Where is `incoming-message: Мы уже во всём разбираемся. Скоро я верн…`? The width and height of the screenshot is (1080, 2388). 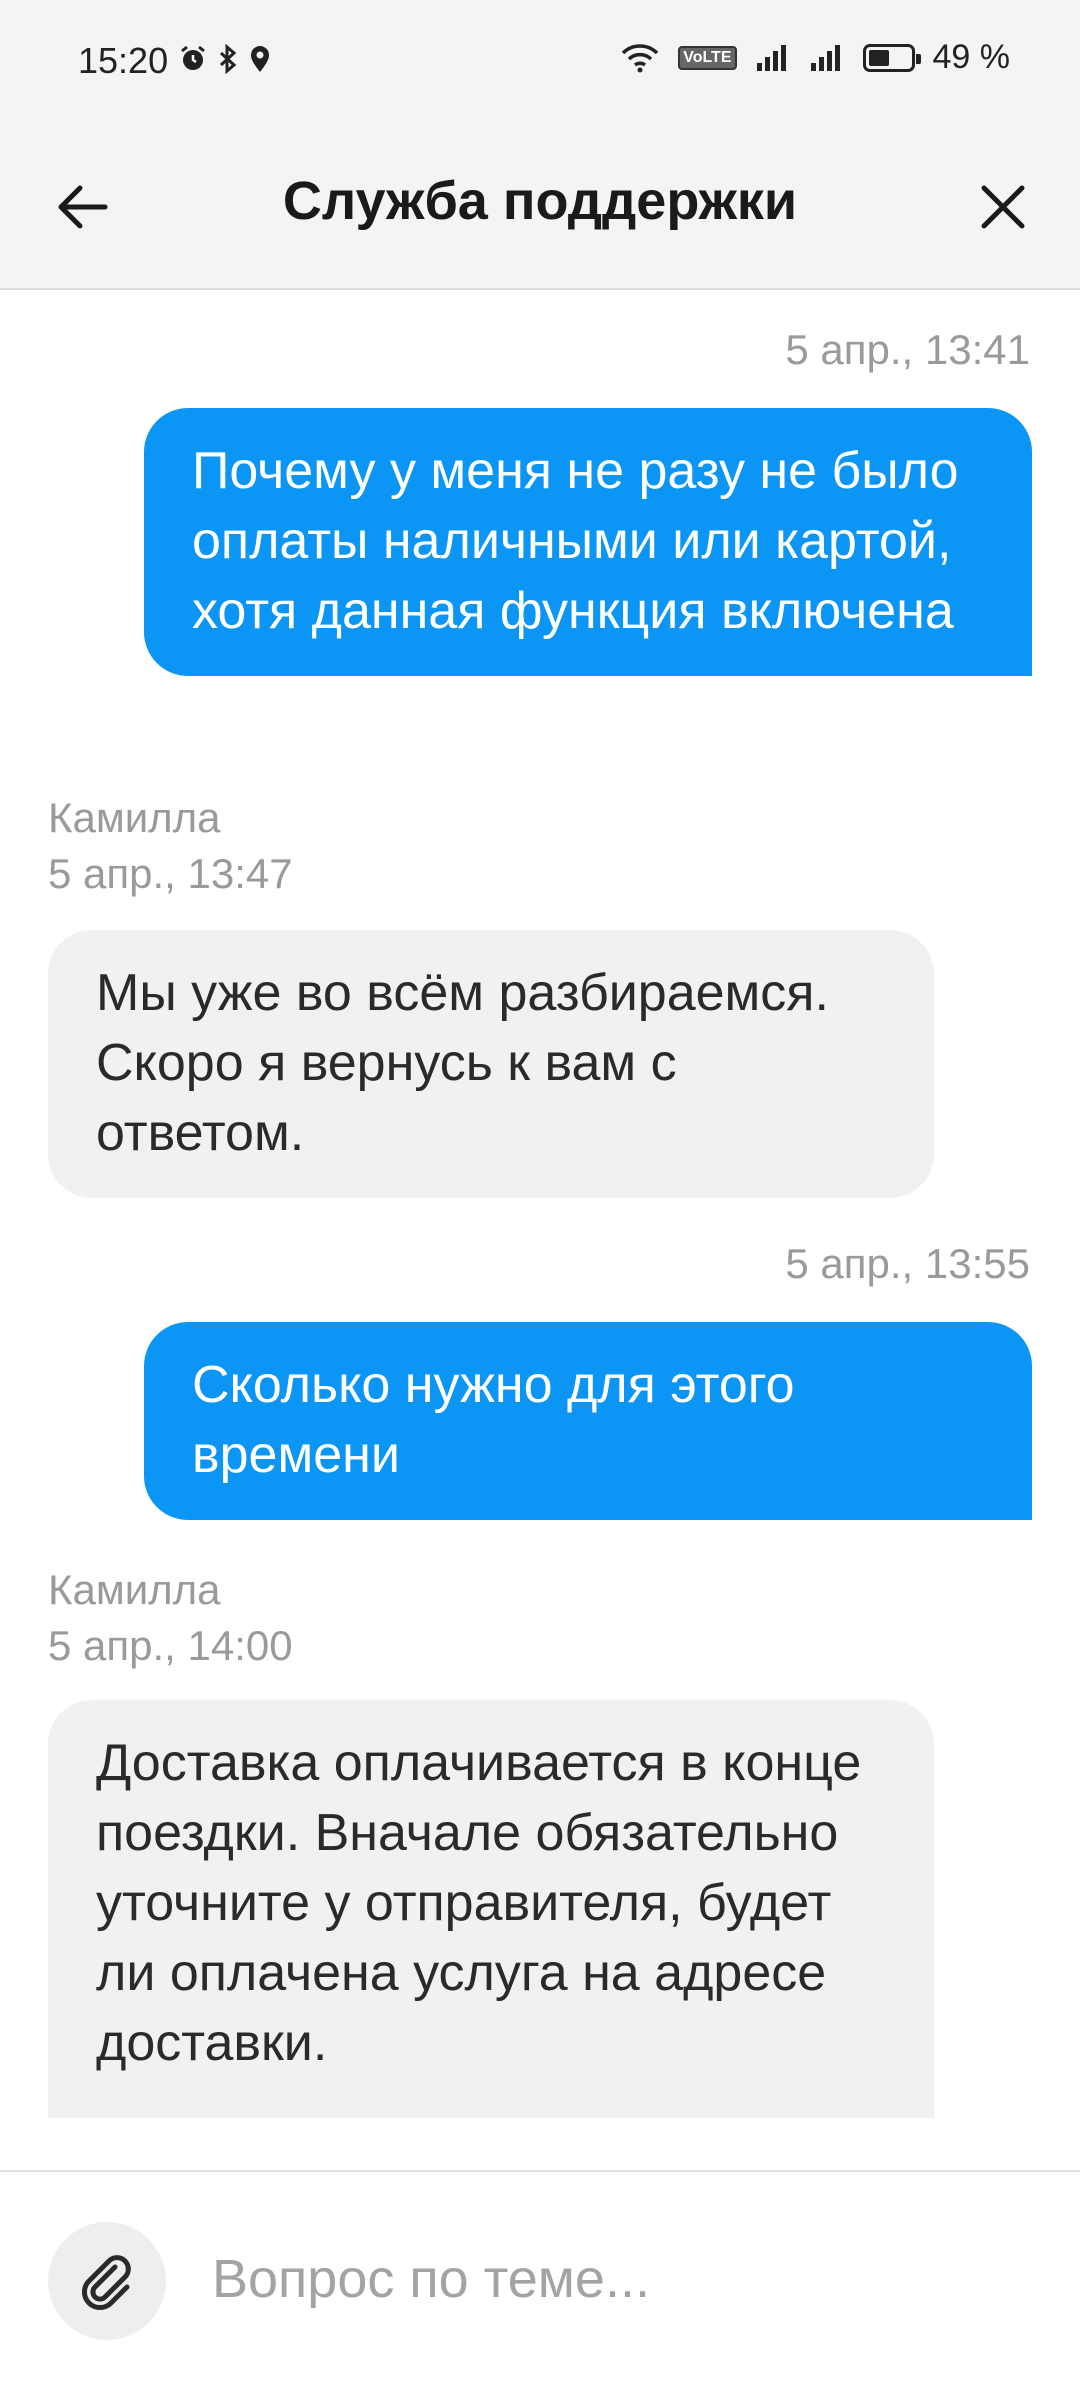 incoming-message: Мы уже во всём разбираемся. Скоро я верн… is located at coordinates (491, 1064).